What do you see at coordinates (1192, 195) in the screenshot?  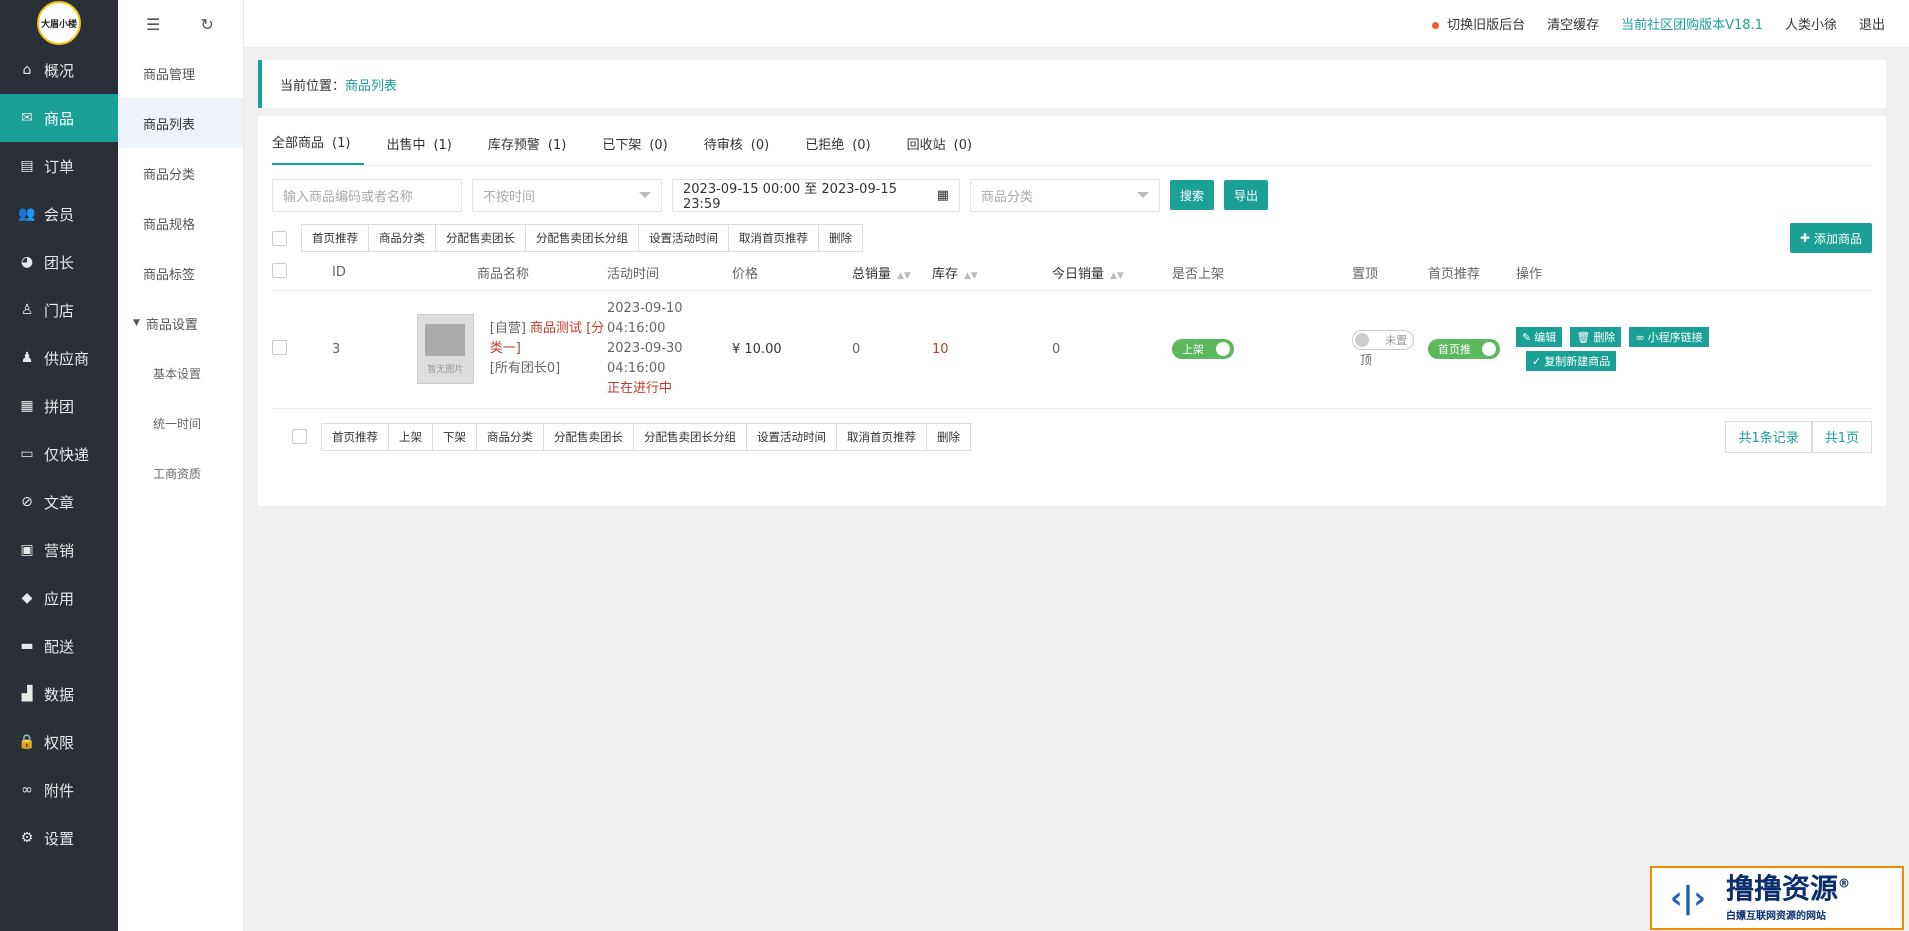 I see `search-button: 搜索` at bounding box center [1192, 195].